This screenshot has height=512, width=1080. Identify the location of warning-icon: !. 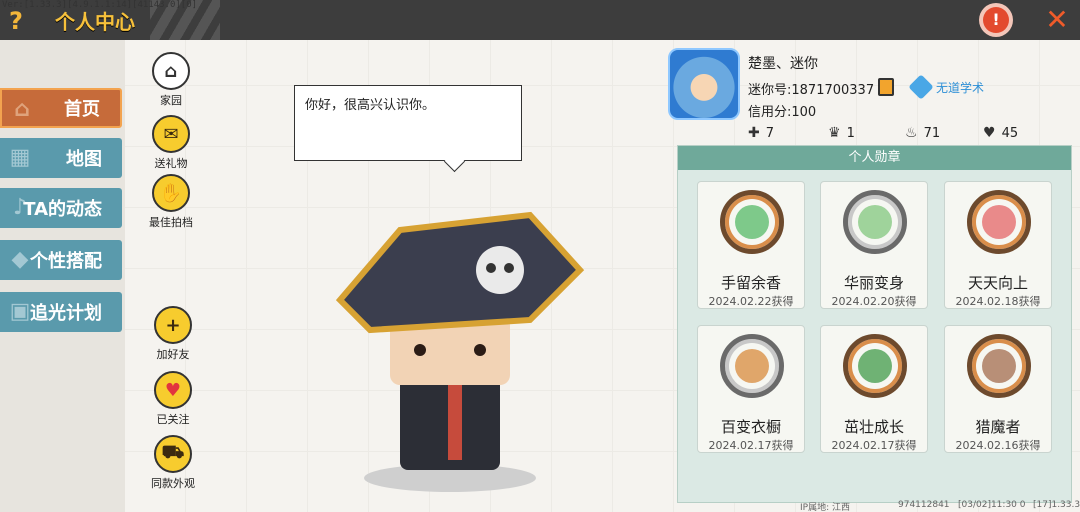
(996, 20).